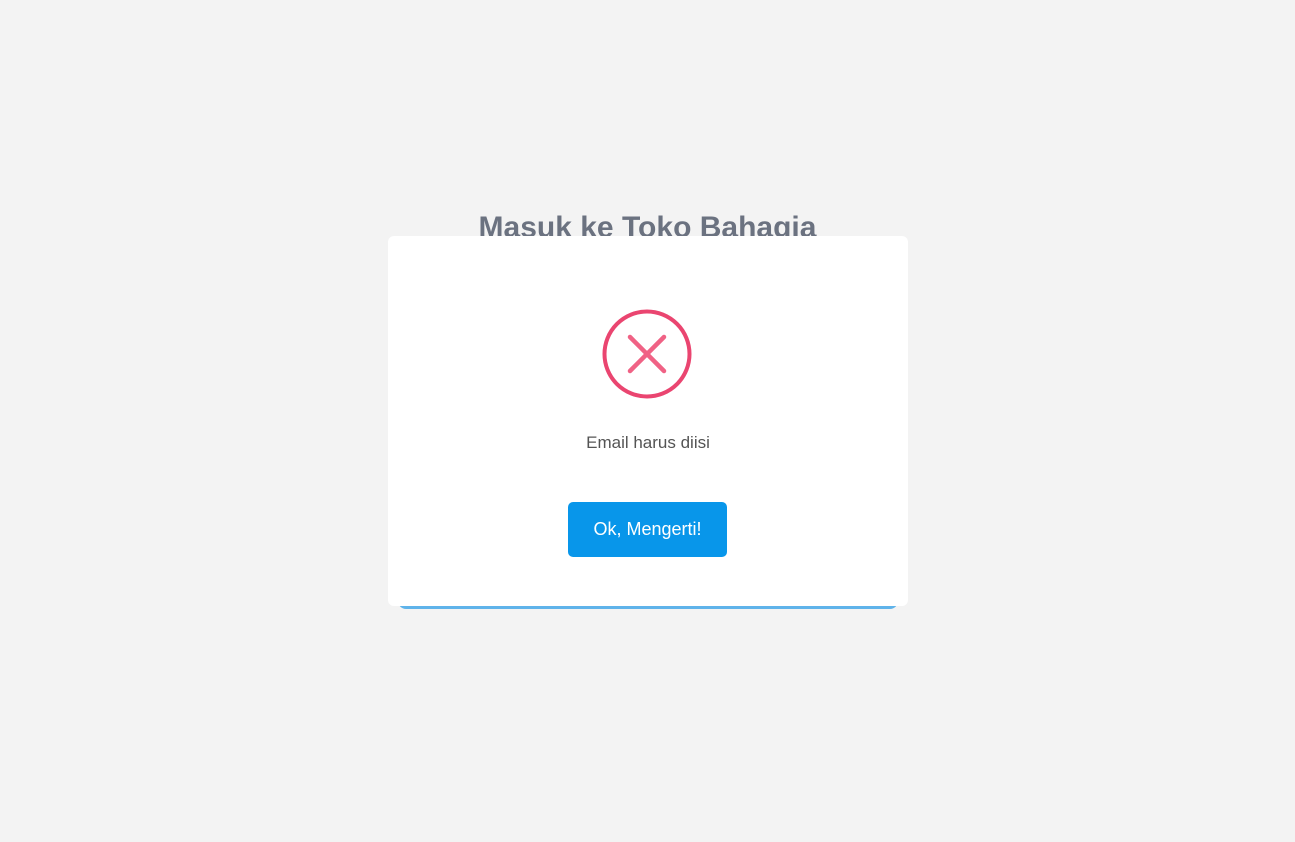 The image size is (1295, 842). I want to click on error-message: Email harus diisi, so click(648, 442).